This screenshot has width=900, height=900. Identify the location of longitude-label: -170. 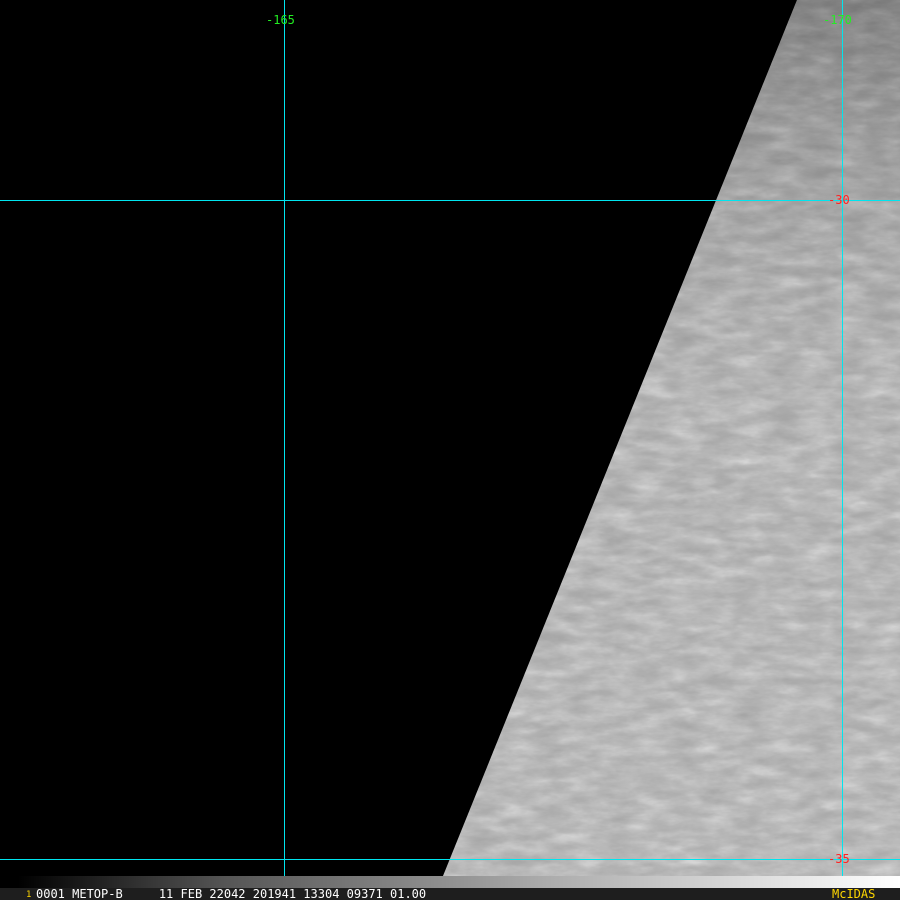
(837, 20).